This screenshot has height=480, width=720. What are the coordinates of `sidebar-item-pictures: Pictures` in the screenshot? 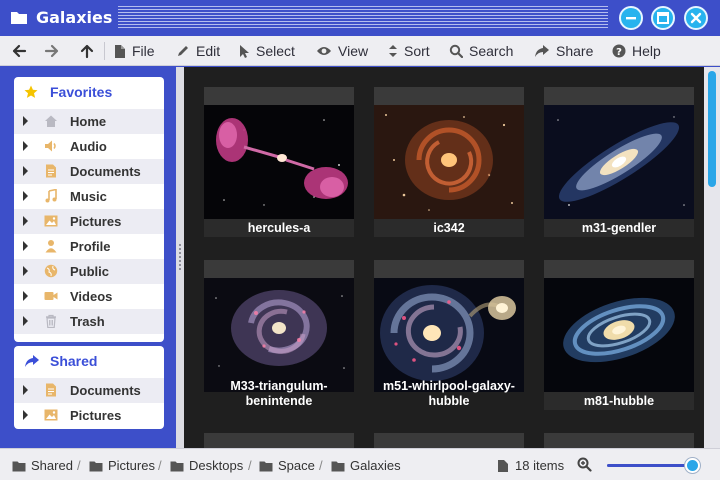 It's located at (89, 221).